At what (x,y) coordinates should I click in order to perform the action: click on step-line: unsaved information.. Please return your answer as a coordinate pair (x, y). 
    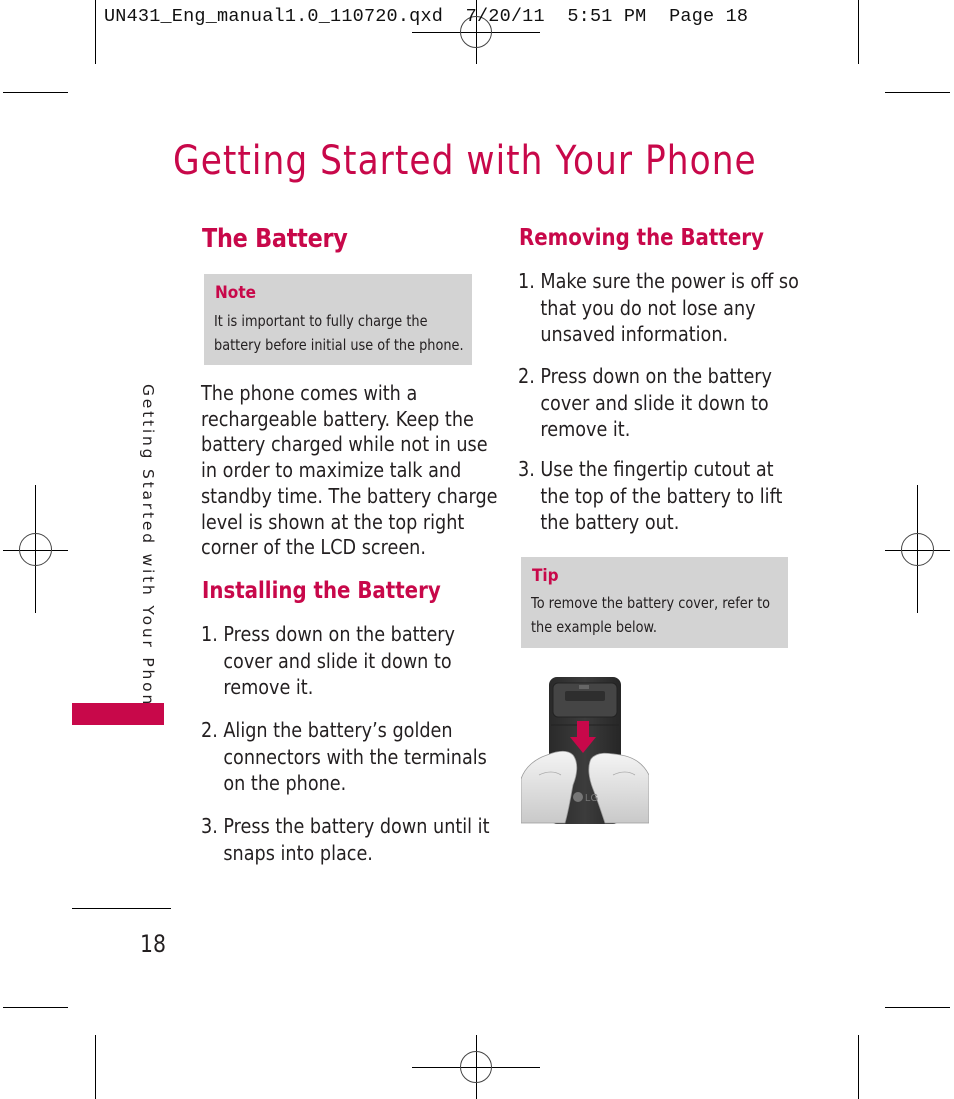
    Looking at the image, I should click on (634, 334).